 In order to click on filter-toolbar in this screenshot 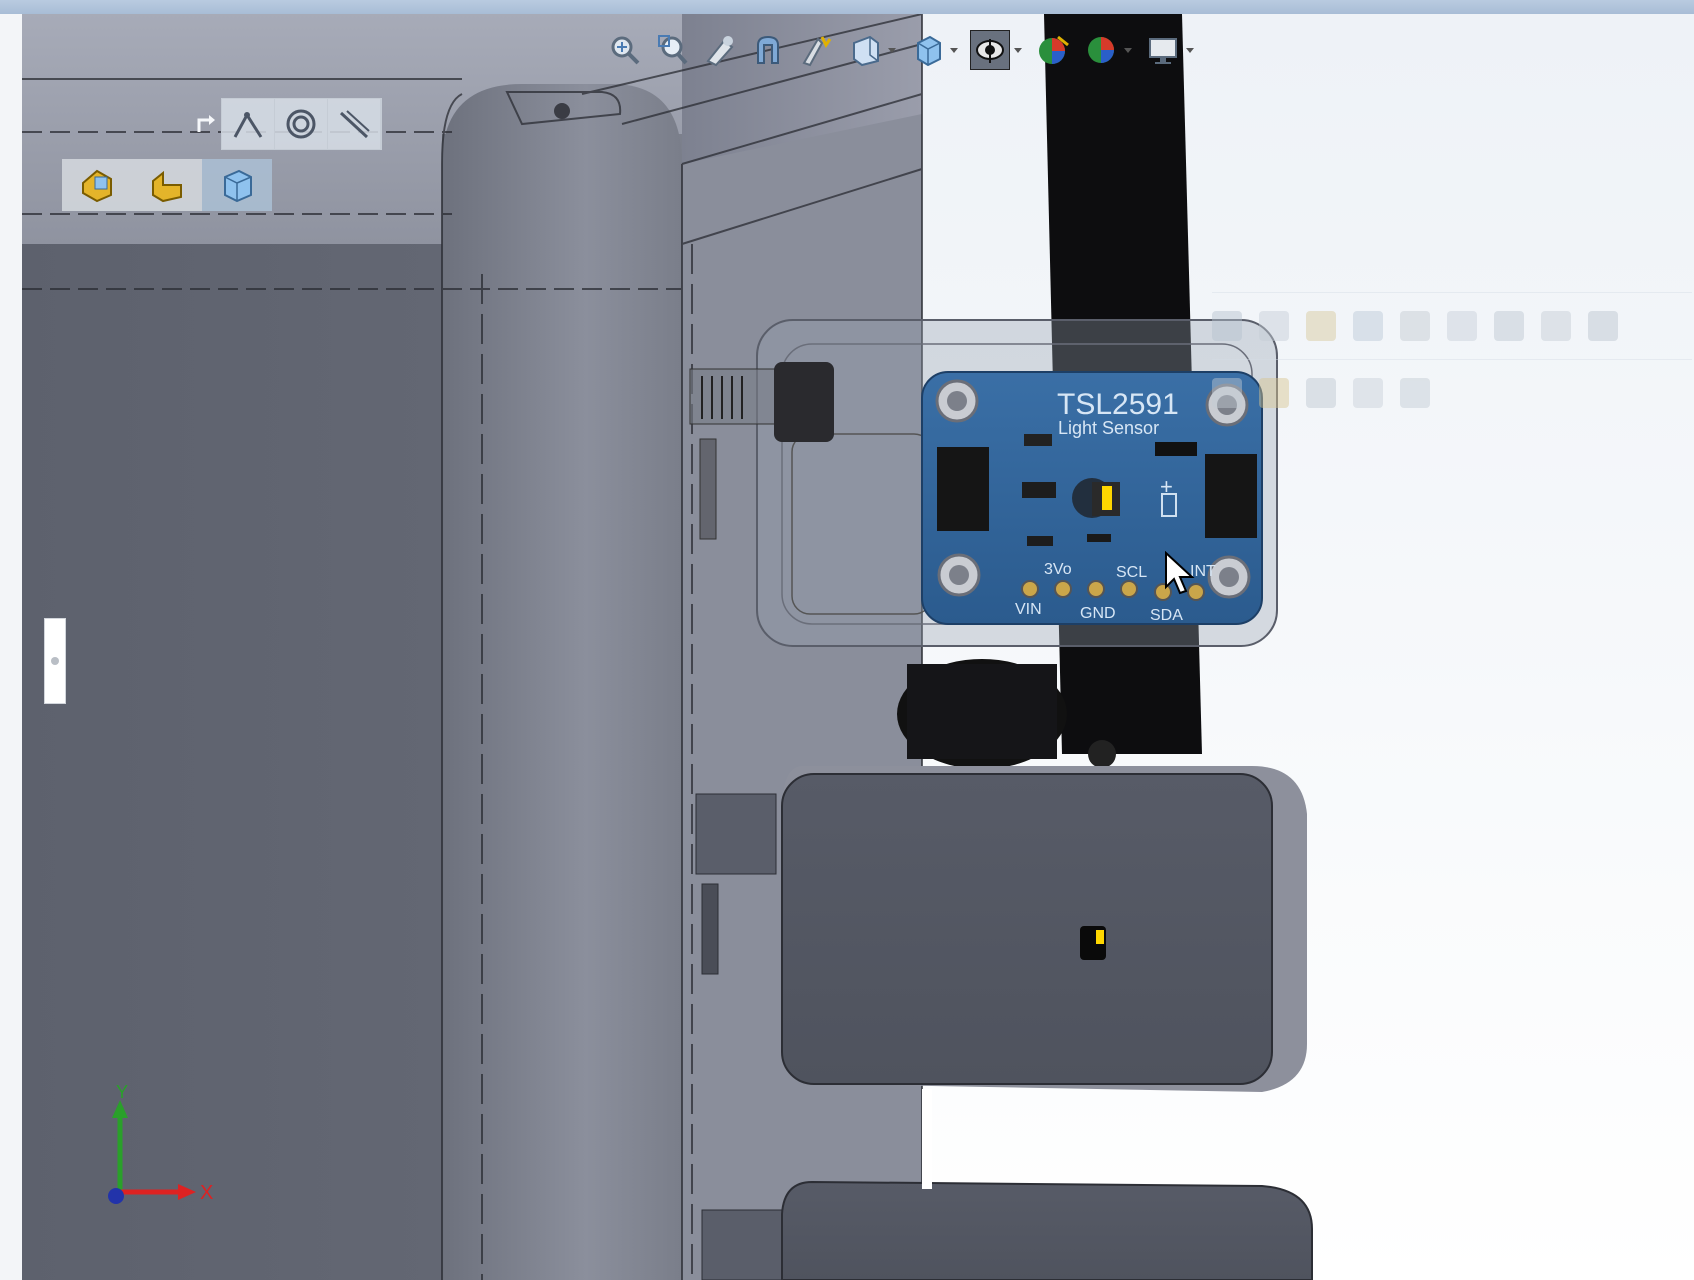, I will do `click(167, 185)`.